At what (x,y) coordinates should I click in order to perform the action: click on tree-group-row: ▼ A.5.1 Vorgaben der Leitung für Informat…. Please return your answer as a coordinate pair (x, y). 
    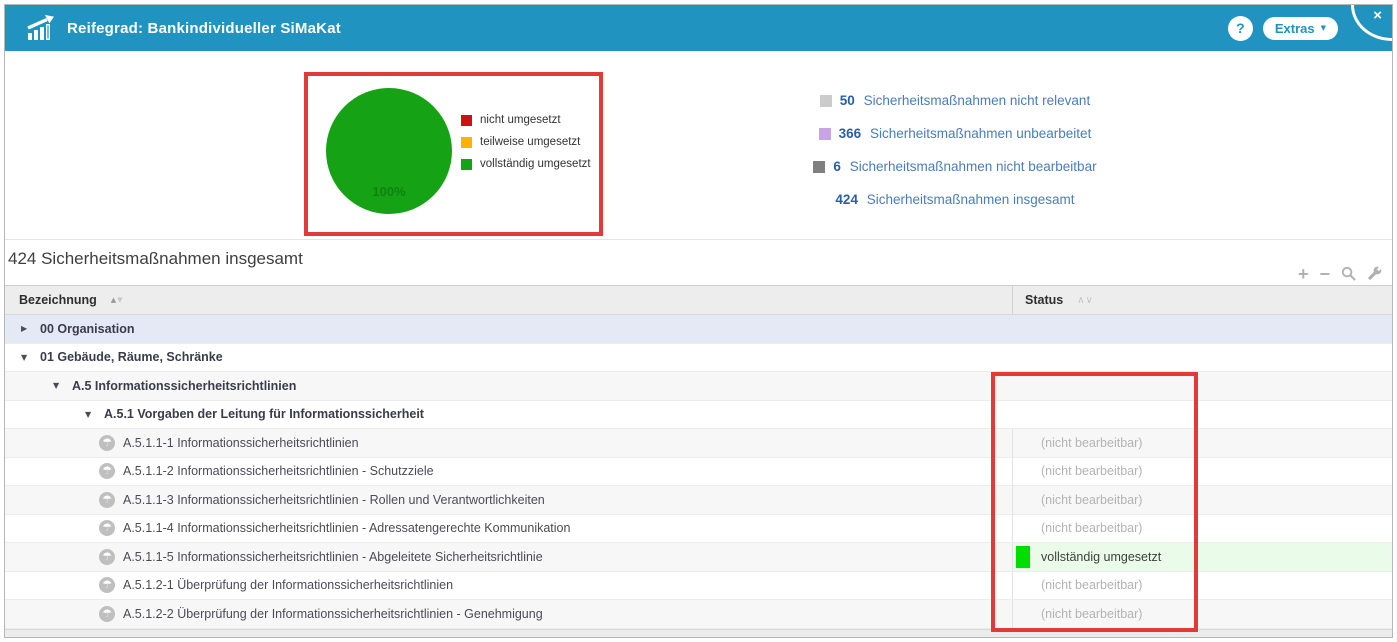
    Looking at the image, I should click on (698, 414).